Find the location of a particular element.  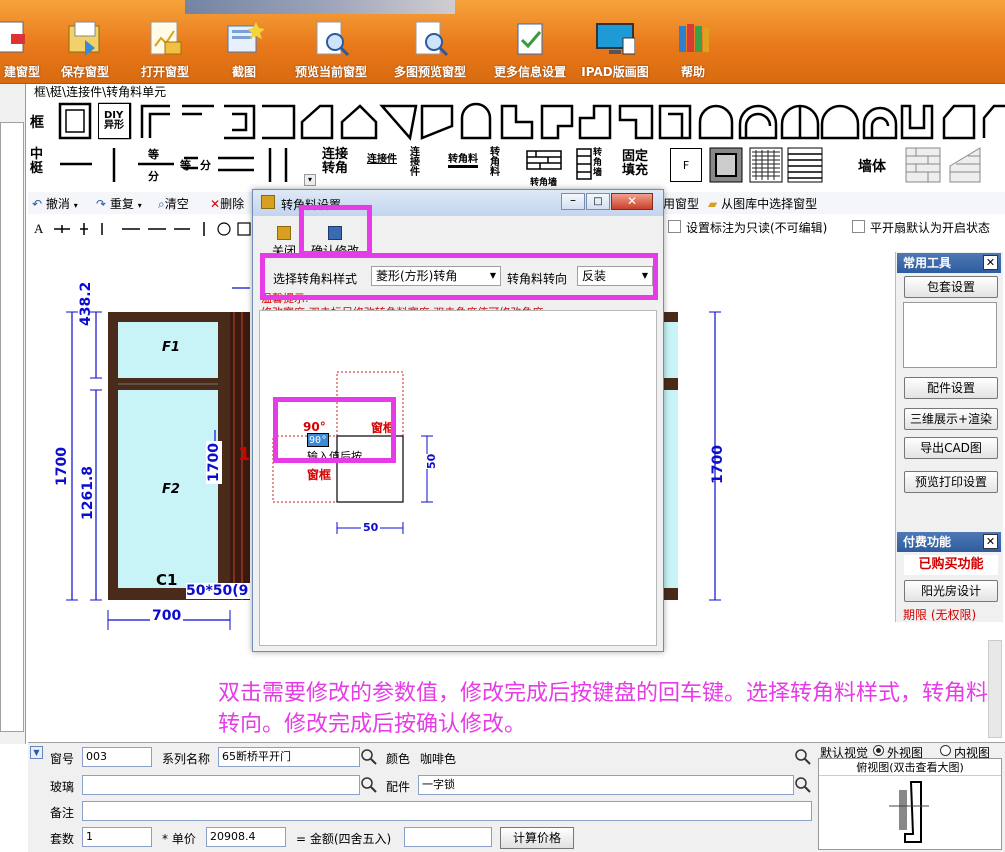

fill-f-button: F is located at coordinates (686, 165).